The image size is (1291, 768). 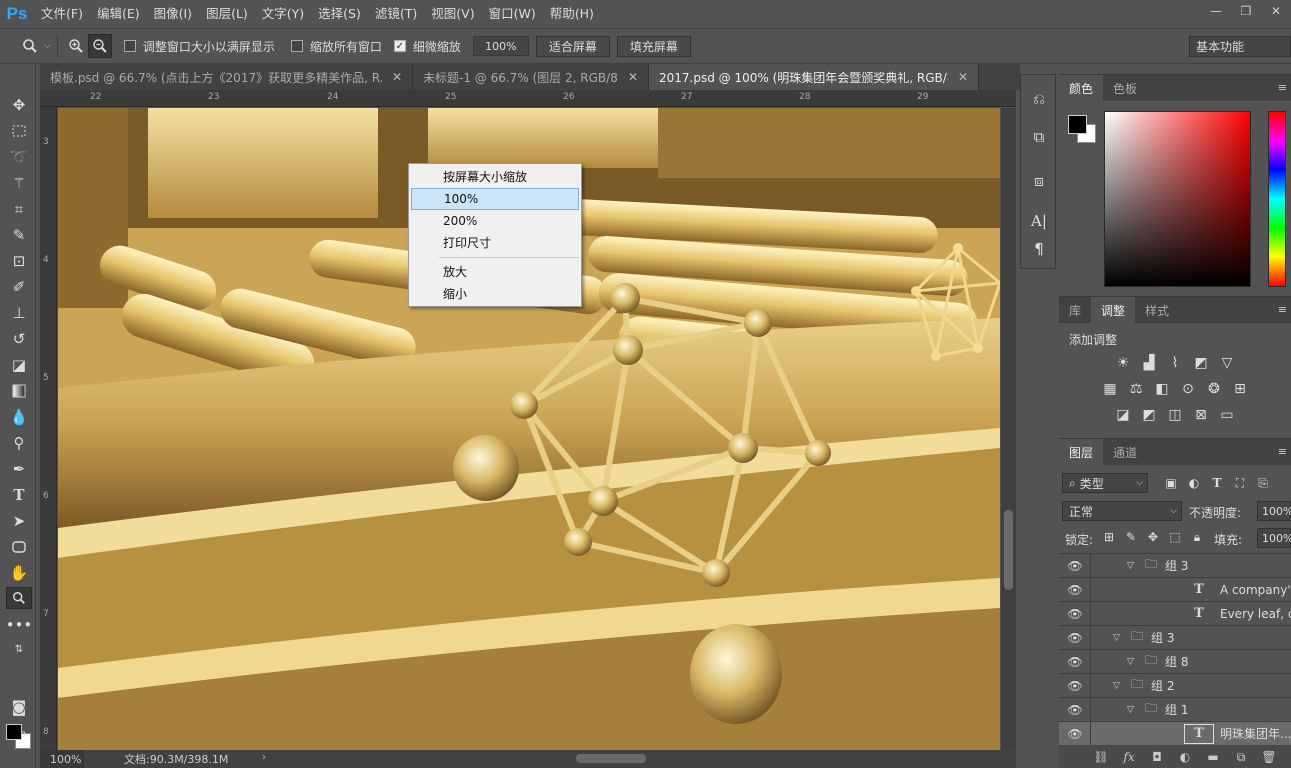 What do you see at coordinates (427, 46) in the screenshot?
I see `scrubby-zoom-checkbox: ✓ 细微缩放` at bounding box center [427, 46].